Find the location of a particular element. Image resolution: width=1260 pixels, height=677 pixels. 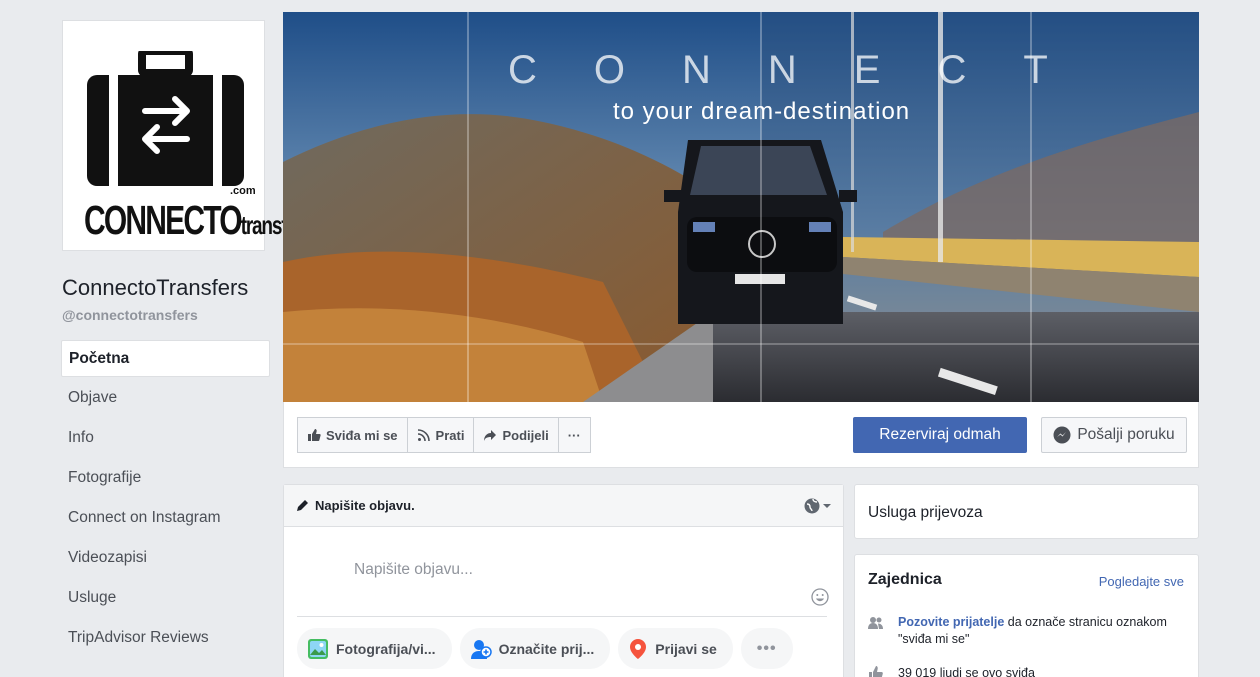

audience-selector is located at coordinates (817, 506).